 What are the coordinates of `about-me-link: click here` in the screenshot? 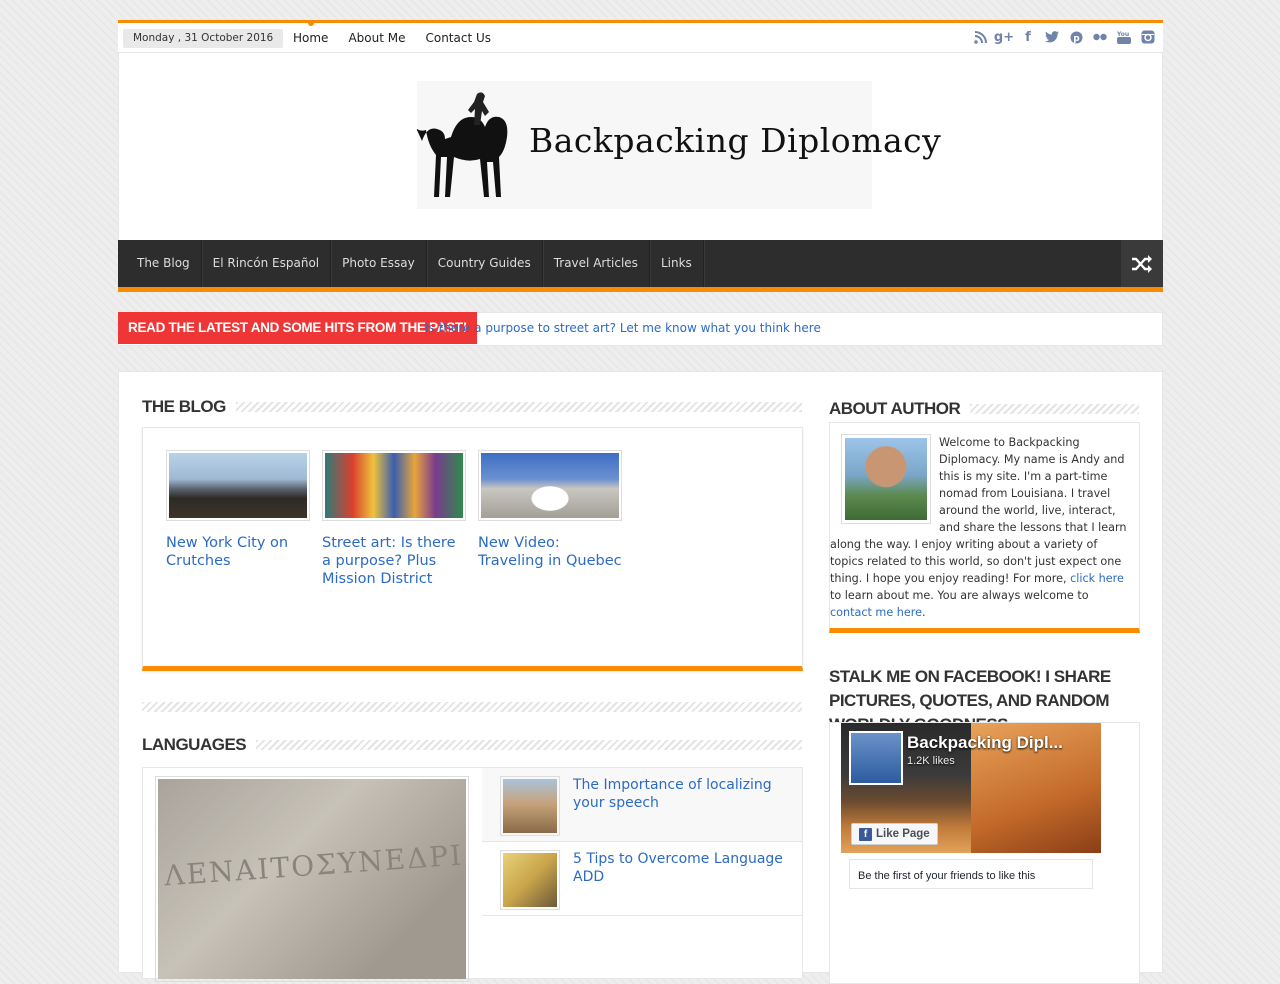 It's located at (1097, 578).